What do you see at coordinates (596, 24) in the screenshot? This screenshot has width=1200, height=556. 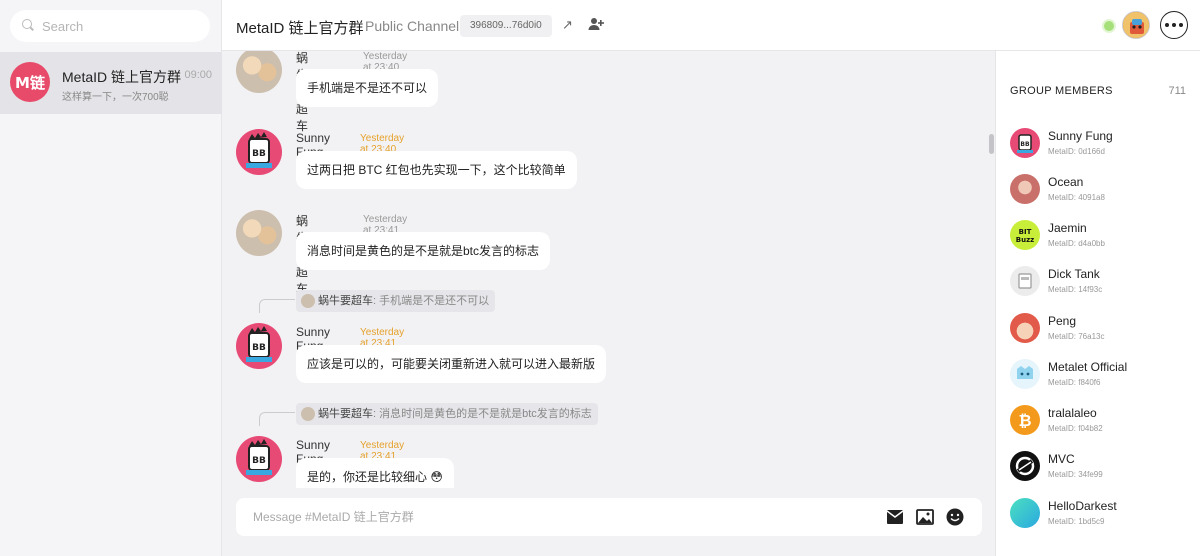 I see `add-user-icon` at bounding box center [596, 24].